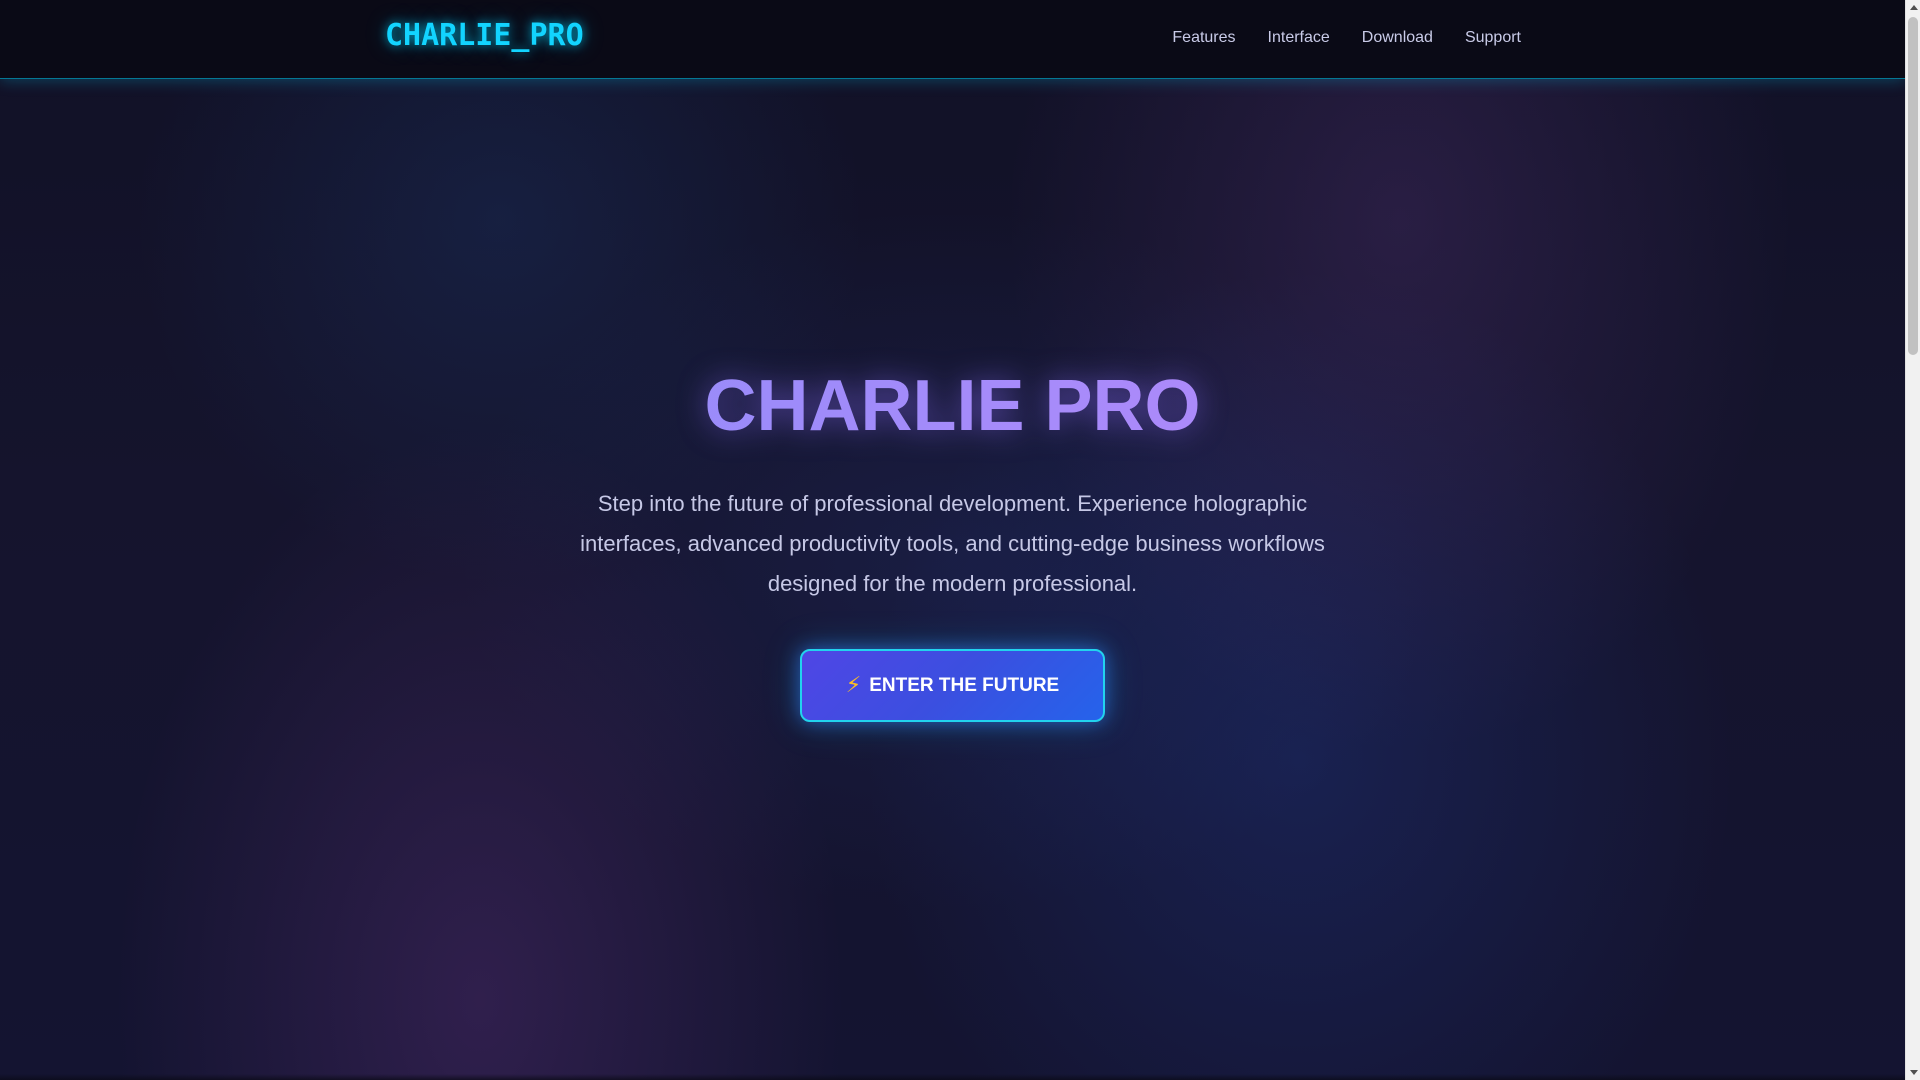  What do you see at coordinates (1493, 38) in the screenshot?
I see `nav-link-support: Support` at bounding box center [1493, 38].